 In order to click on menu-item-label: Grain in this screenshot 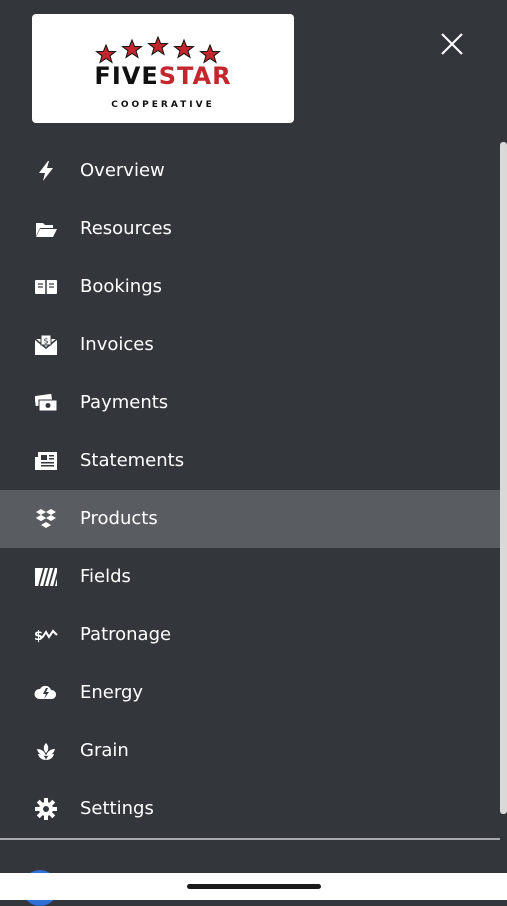, I will do `click(104, 750)`.